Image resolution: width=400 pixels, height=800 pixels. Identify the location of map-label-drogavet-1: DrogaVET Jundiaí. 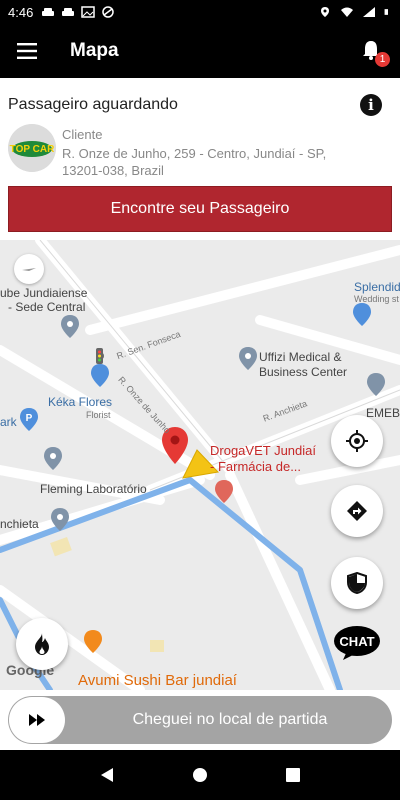
(263, 450).